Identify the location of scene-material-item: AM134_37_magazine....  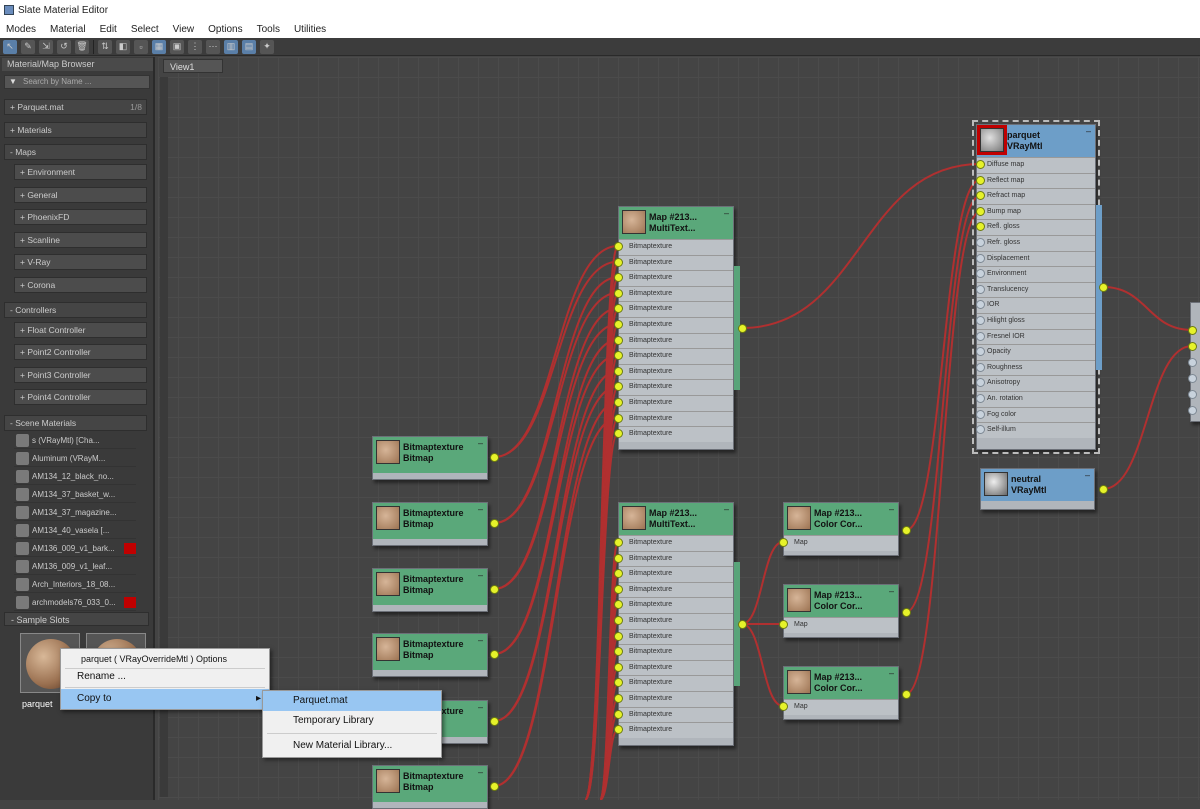
(75, 512).